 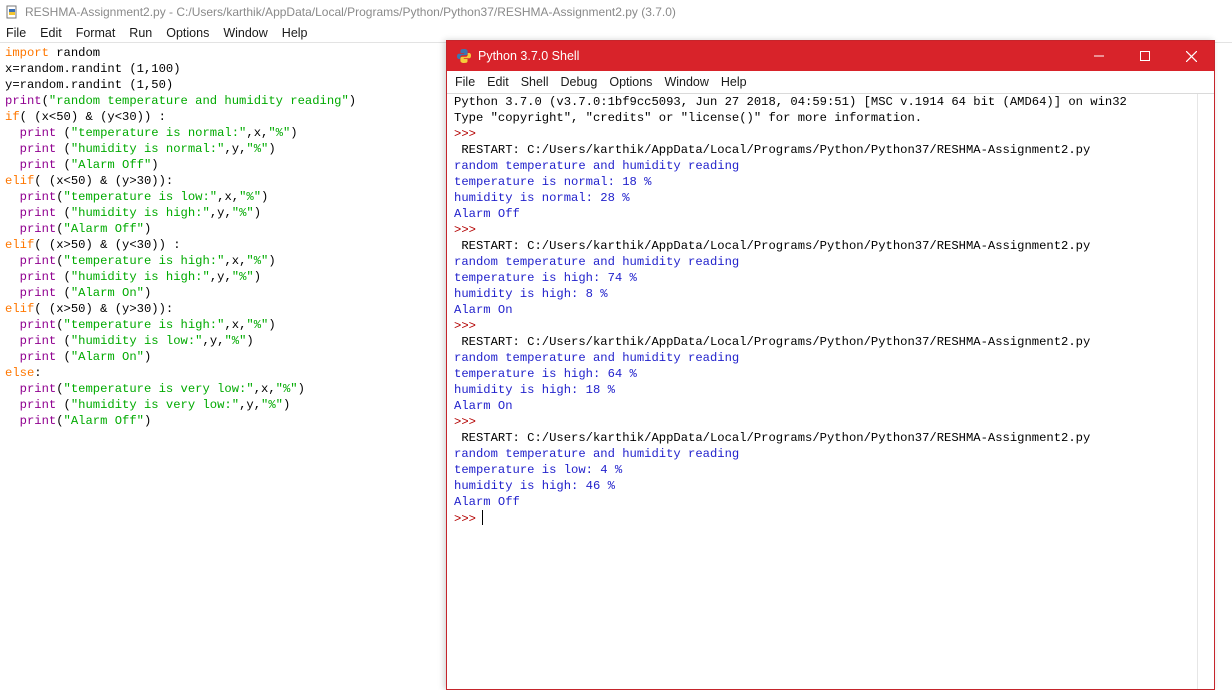 I want to click on menu-run: Run, so click(x=140, y=33).